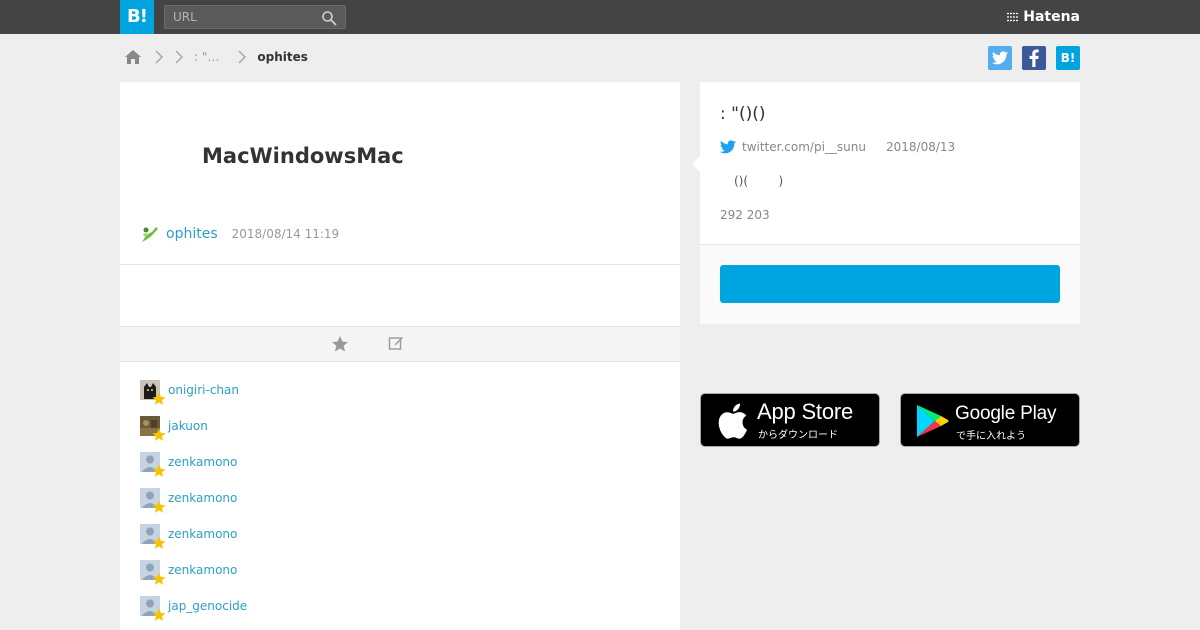 This screenshot has height=630, width=1200. What do you see at coordinates (396, 343) in the screenshot?
I see `edit-icon` at bounding box center [396, 343].